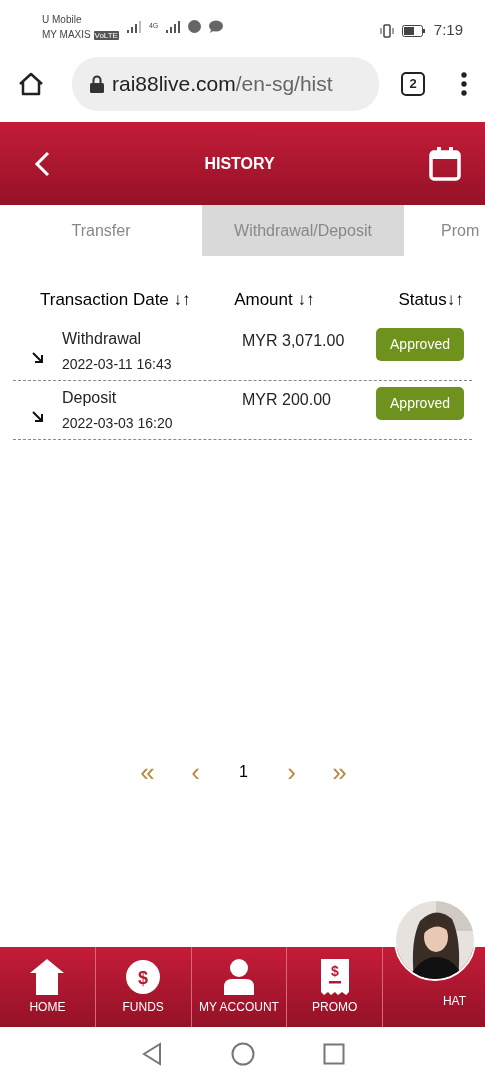 The width and height of the screenshot is (485, 1080). What do you see at coordinates (239, 977) in the screenshot?
I see `user-icon` at bounding box center [239, 977].